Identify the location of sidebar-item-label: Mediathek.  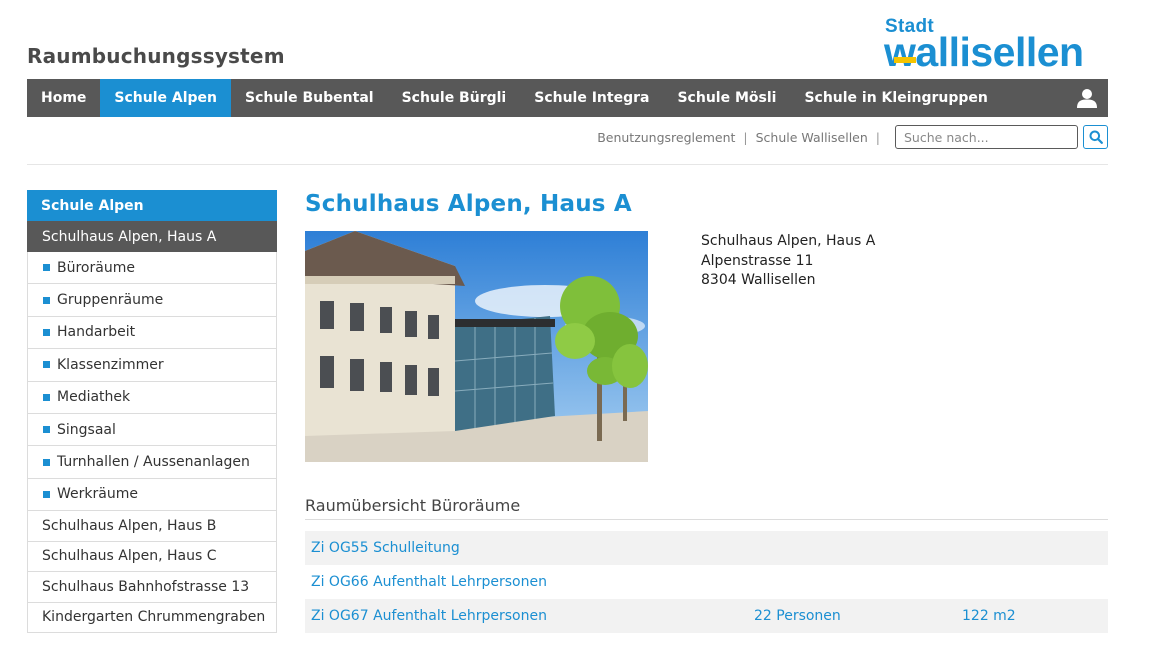
(94, 397).